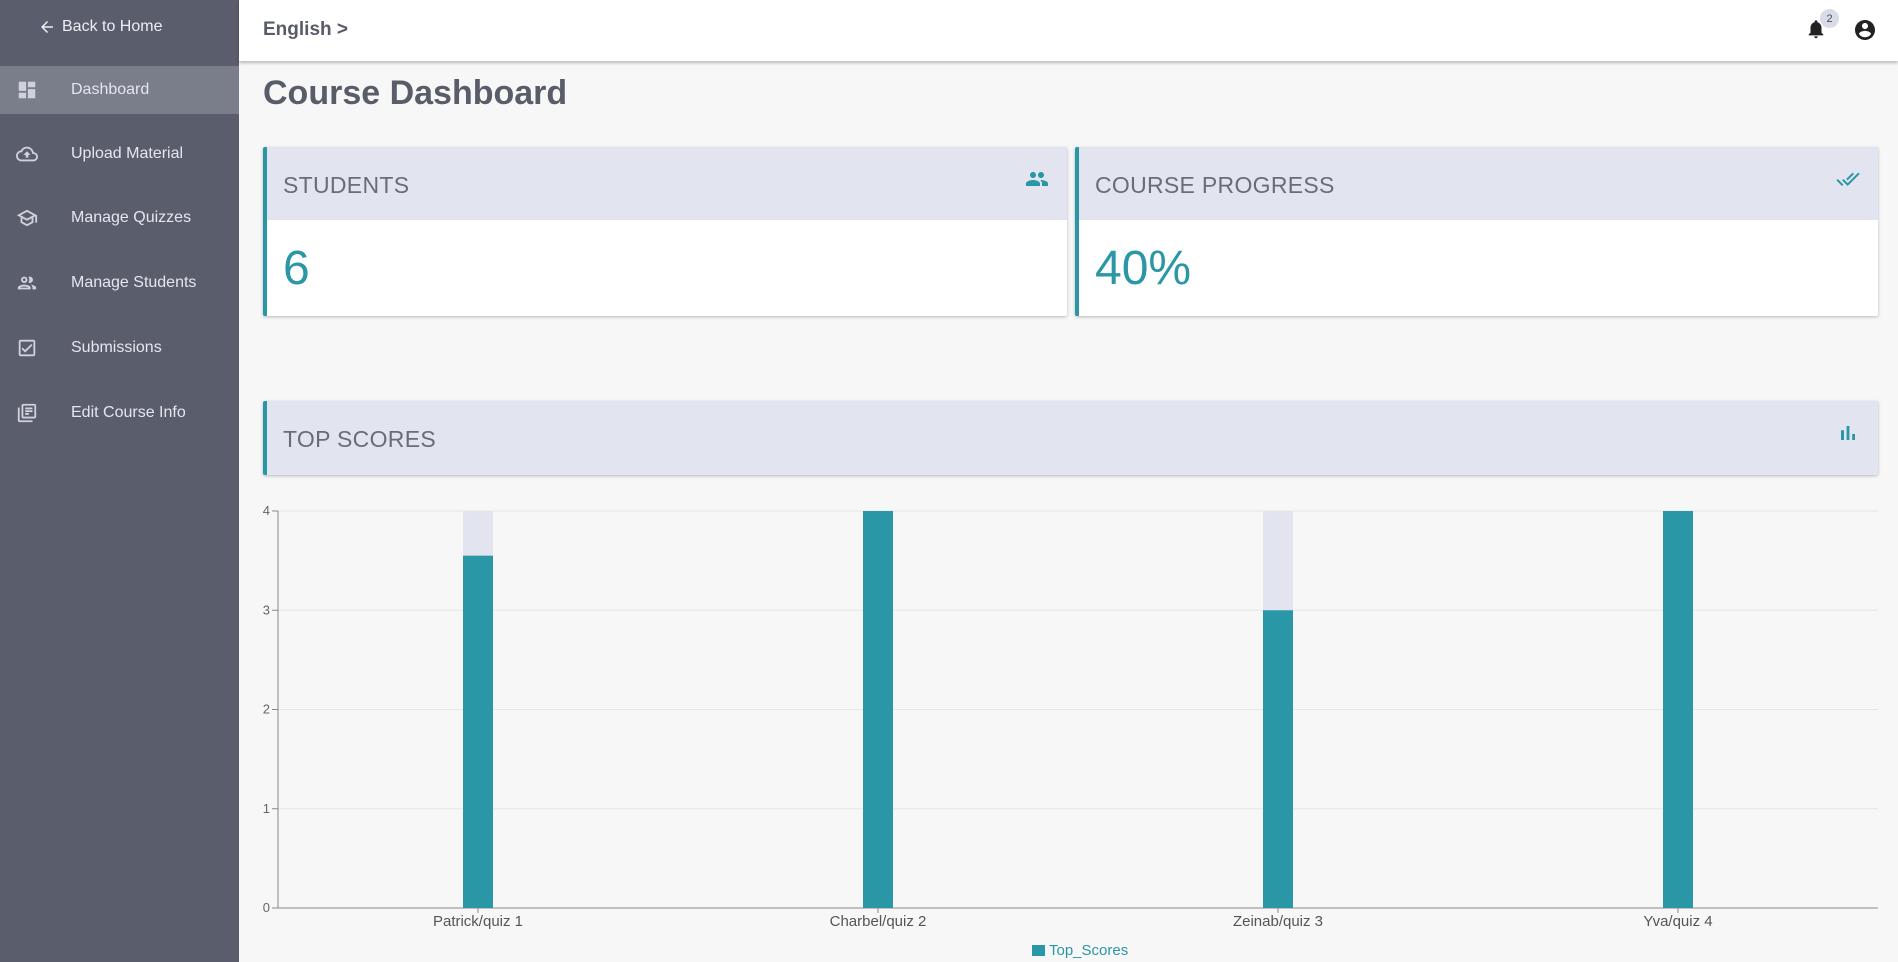 The width and height of the screenshot is (1898, 962). I want to click on sidebar-item-manage-students: Manage Students, so click(119, 283).